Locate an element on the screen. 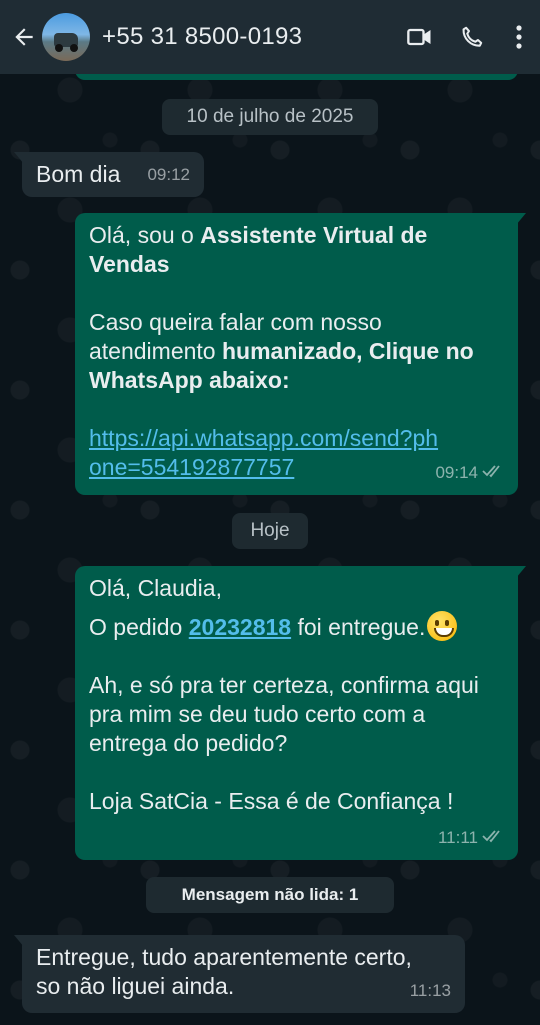 The width and height of the screenshot is (540, 1025). video-call-icon is located at coordinates (420, 37).